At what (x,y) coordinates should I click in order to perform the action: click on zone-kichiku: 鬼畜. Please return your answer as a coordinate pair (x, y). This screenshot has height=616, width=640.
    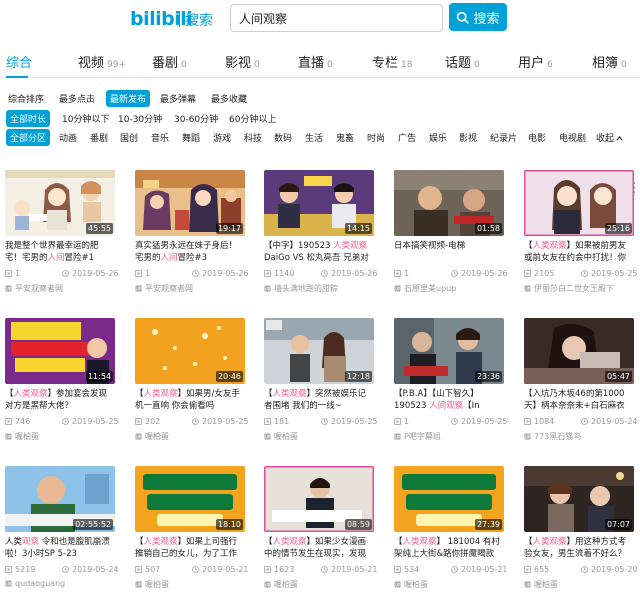
    Looking at the image, I should click on (345, 137).